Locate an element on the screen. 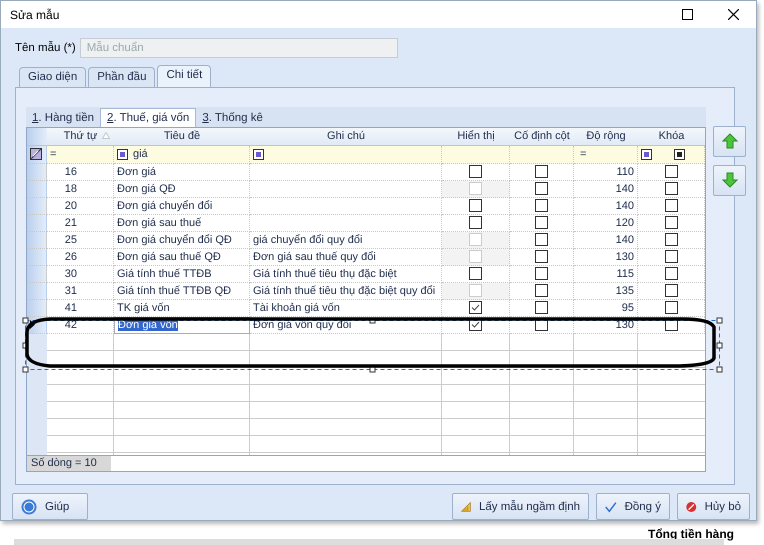  table-cell: Đơn giá is located at coordinates (136, 172).